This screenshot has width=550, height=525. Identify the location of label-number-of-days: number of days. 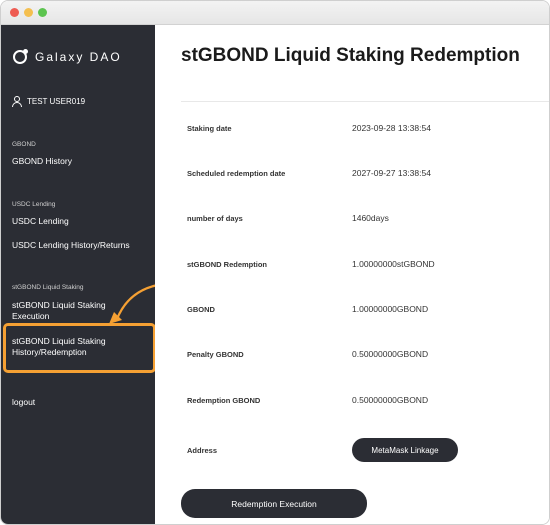
(215, 218).